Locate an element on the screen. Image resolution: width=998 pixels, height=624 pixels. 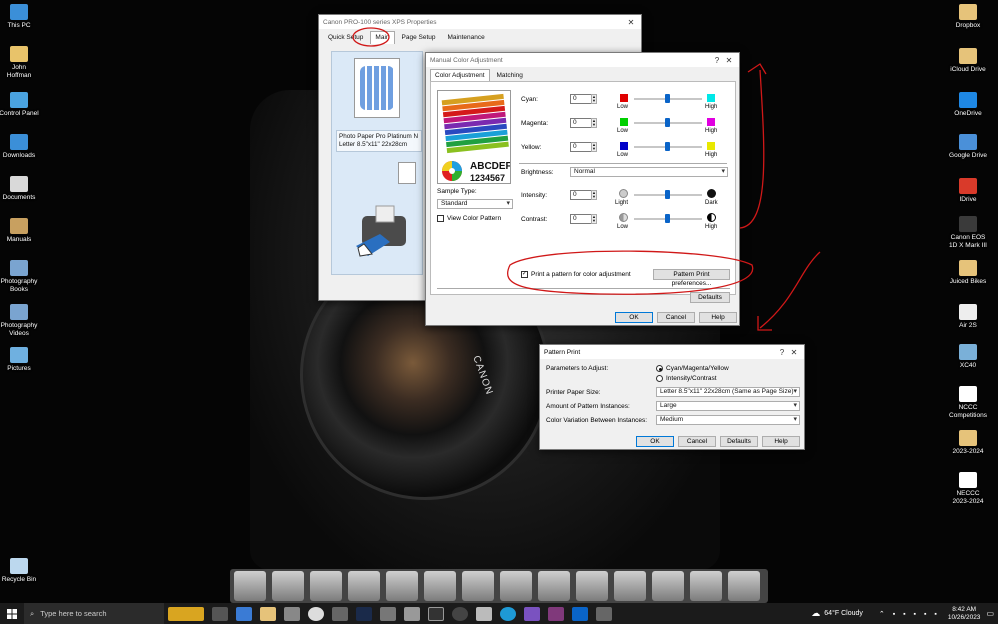
dock-photo-icon is located at coordinates (516, 586).